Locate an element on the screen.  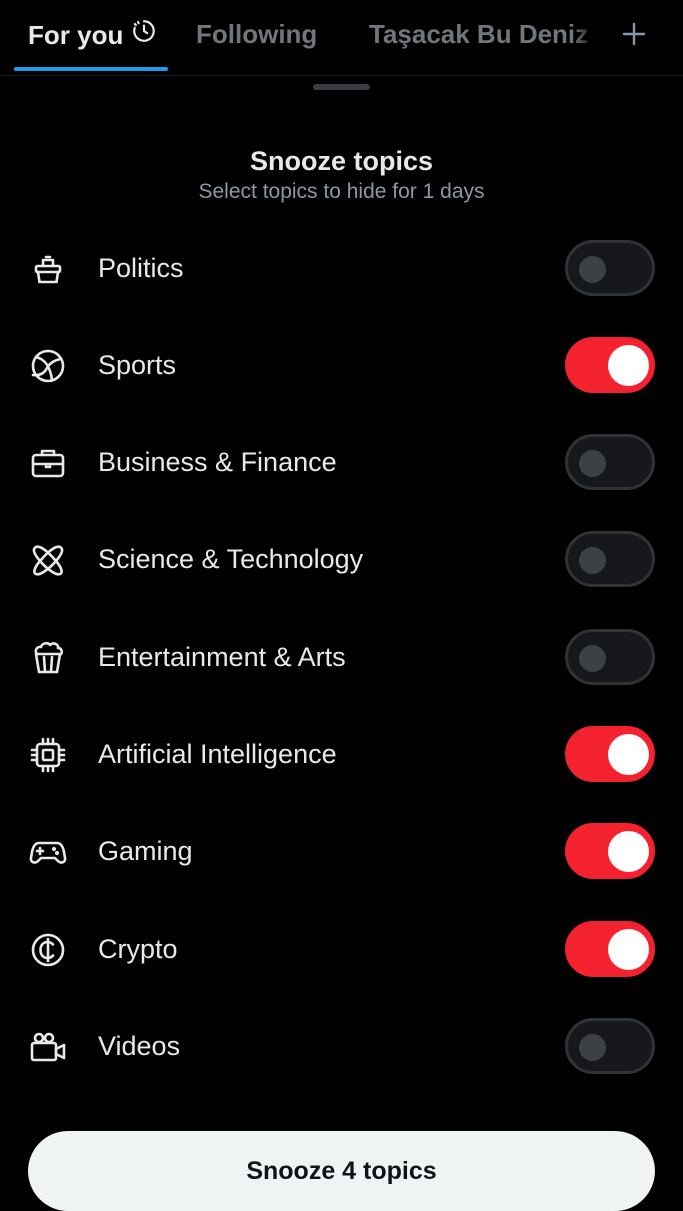
topic-label: Artificial Intelligence is located at coordinates (217, 754).